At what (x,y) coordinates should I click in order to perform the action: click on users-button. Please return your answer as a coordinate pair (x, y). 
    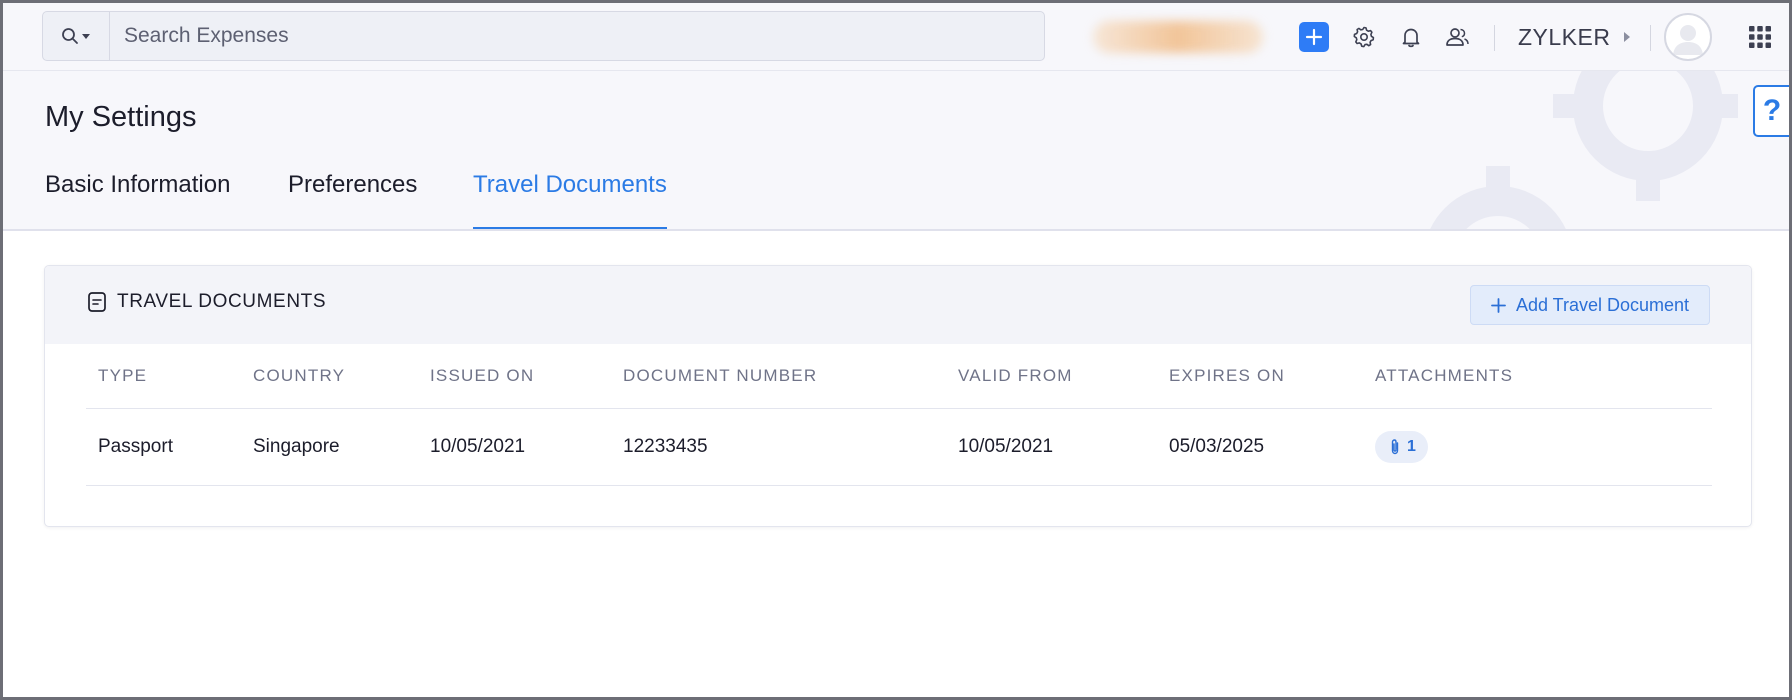
    Looking at the image, I should click on (1457, 37).